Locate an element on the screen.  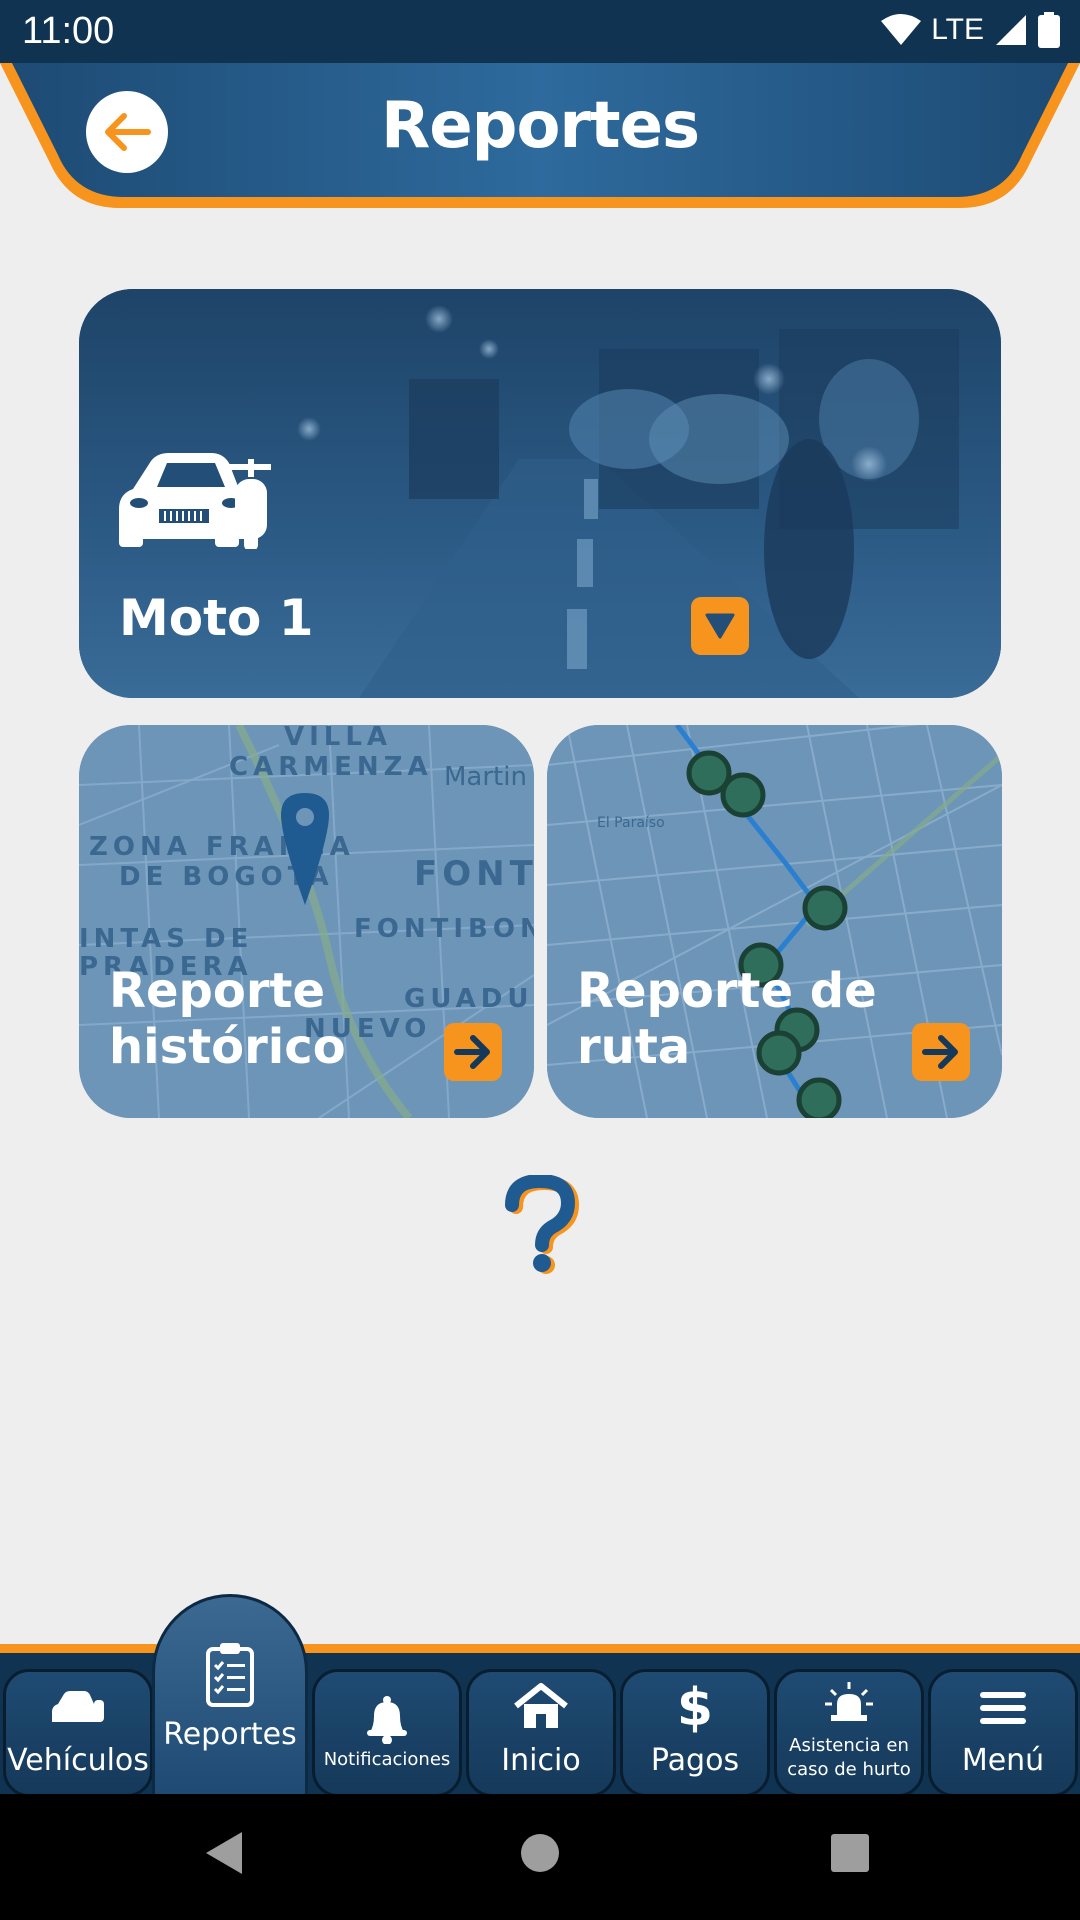
nav-label: Notificaciones is located at coordinates (387, 1759).